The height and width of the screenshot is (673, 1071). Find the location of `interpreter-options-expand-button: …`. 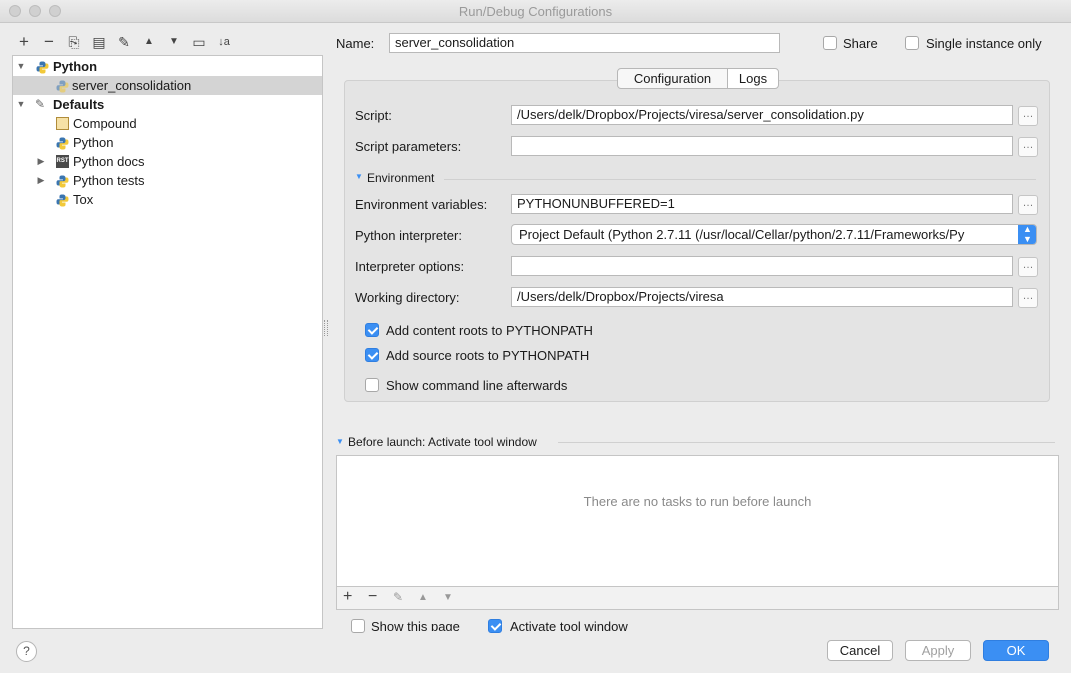

interpreter-options-expand-button: … is located at coordinates (1028, 267).